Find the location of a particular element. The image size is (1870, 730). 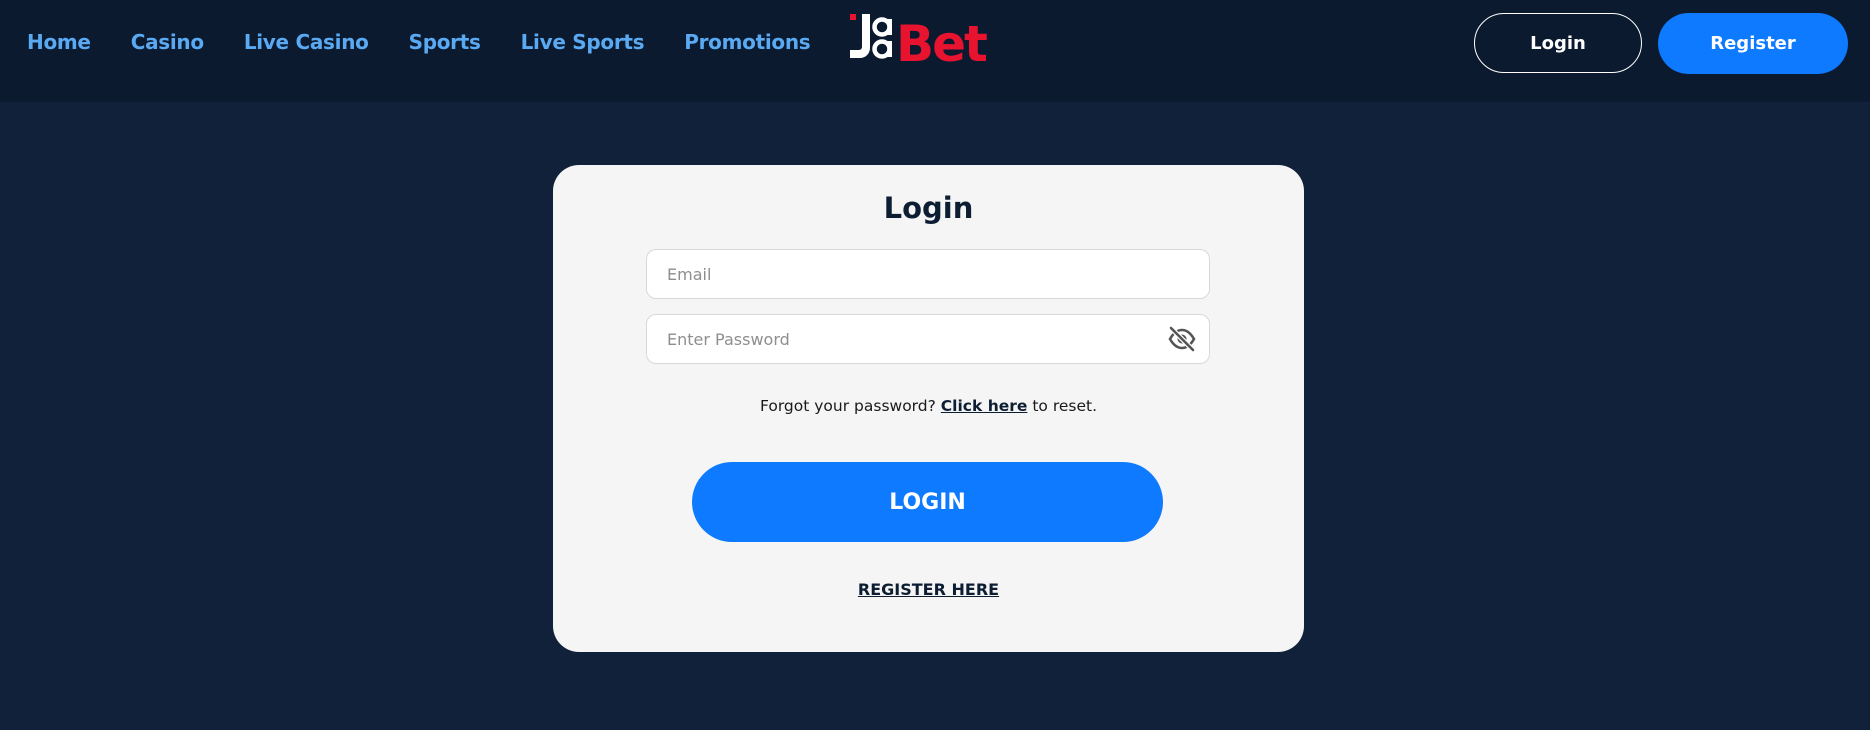

password-field-wrapper is located at coordinates (928, 339).